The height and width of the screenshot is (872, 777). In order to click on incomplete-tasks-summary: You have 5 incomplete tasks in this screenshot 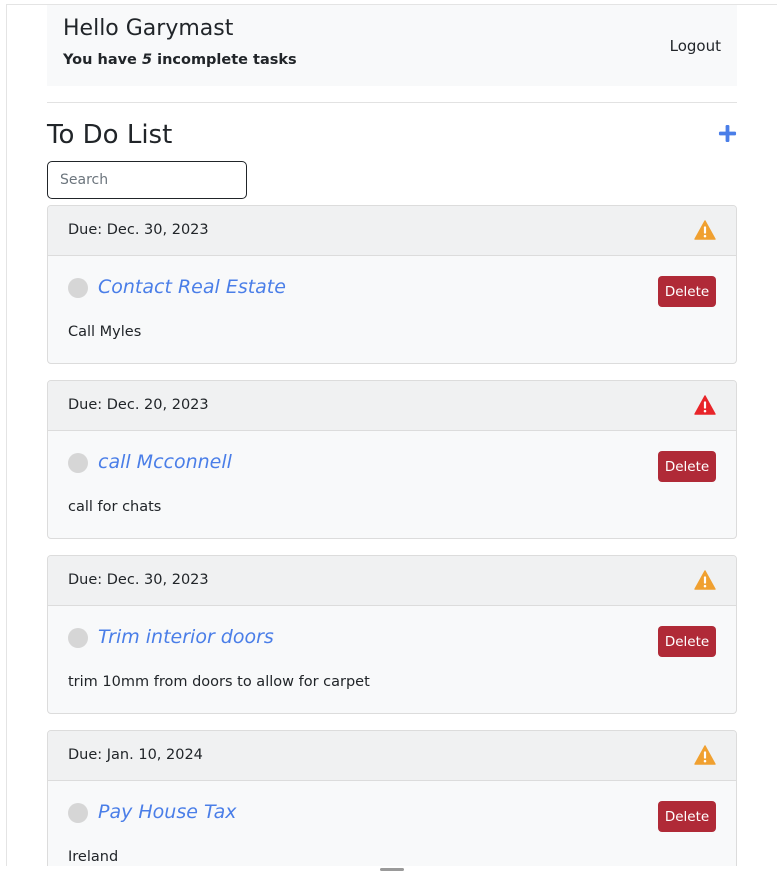, I will do `click(180, 60)`.